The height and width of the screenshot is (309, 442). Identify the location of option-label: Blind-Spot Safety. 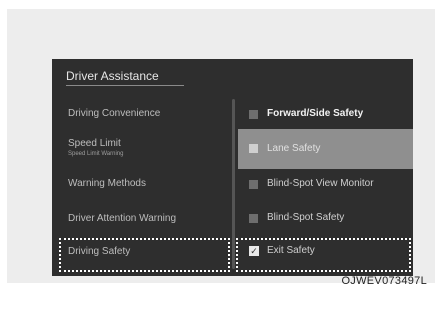
(306, 217).